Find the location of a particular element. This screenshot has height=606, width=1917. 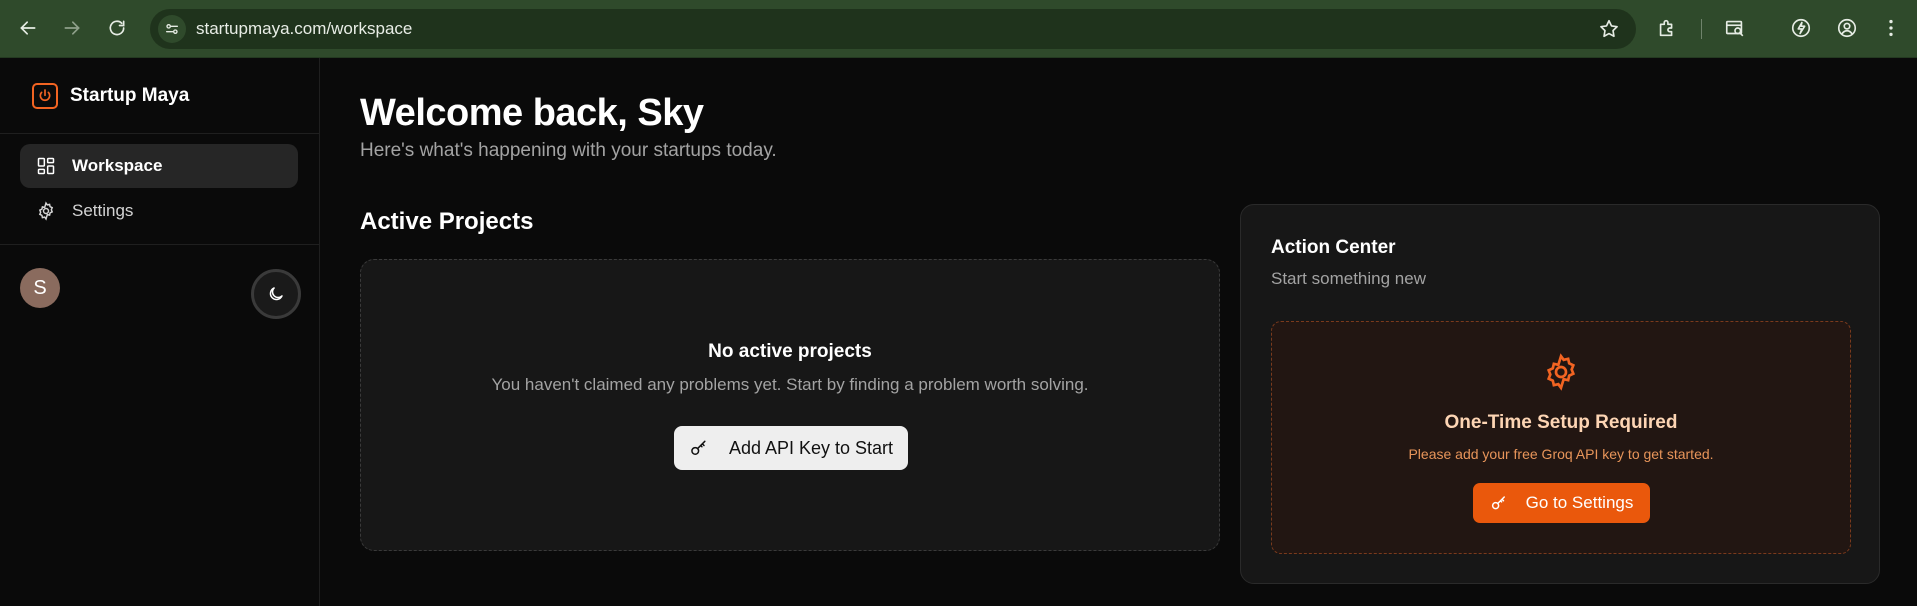

tab-search-icon is located at coordinates (1735, 28).